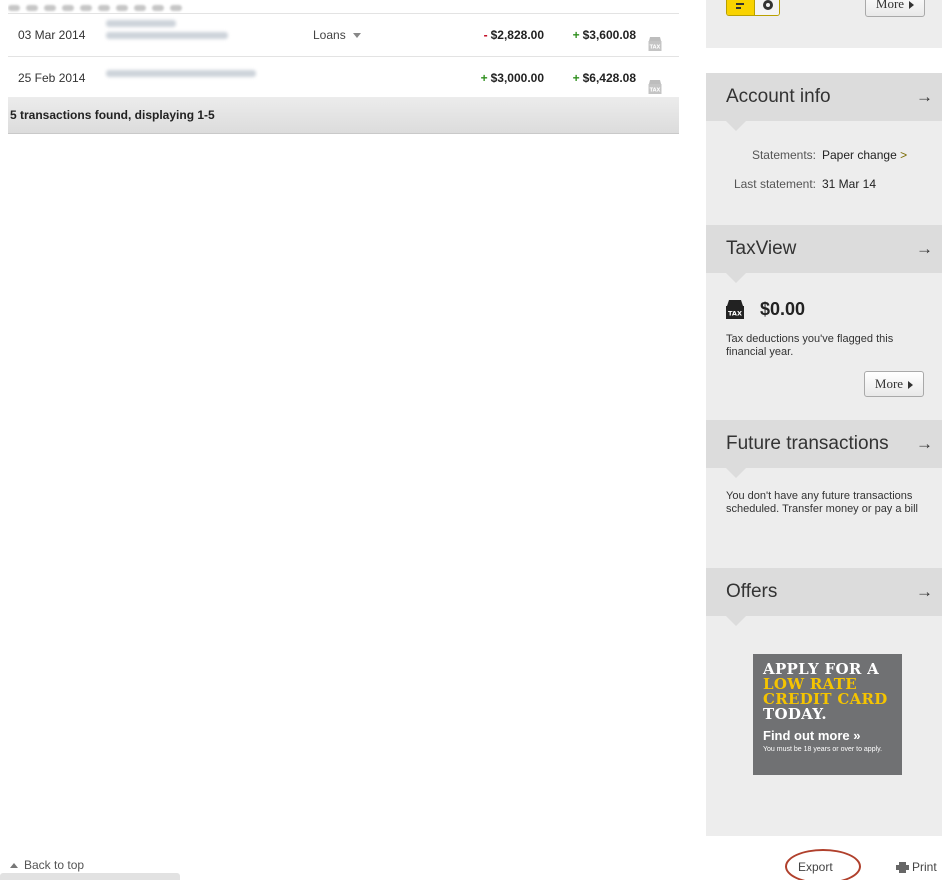 The image size is (942, 880). I want to click on transaction-balance: + $3,600.08, so click(594, 35).